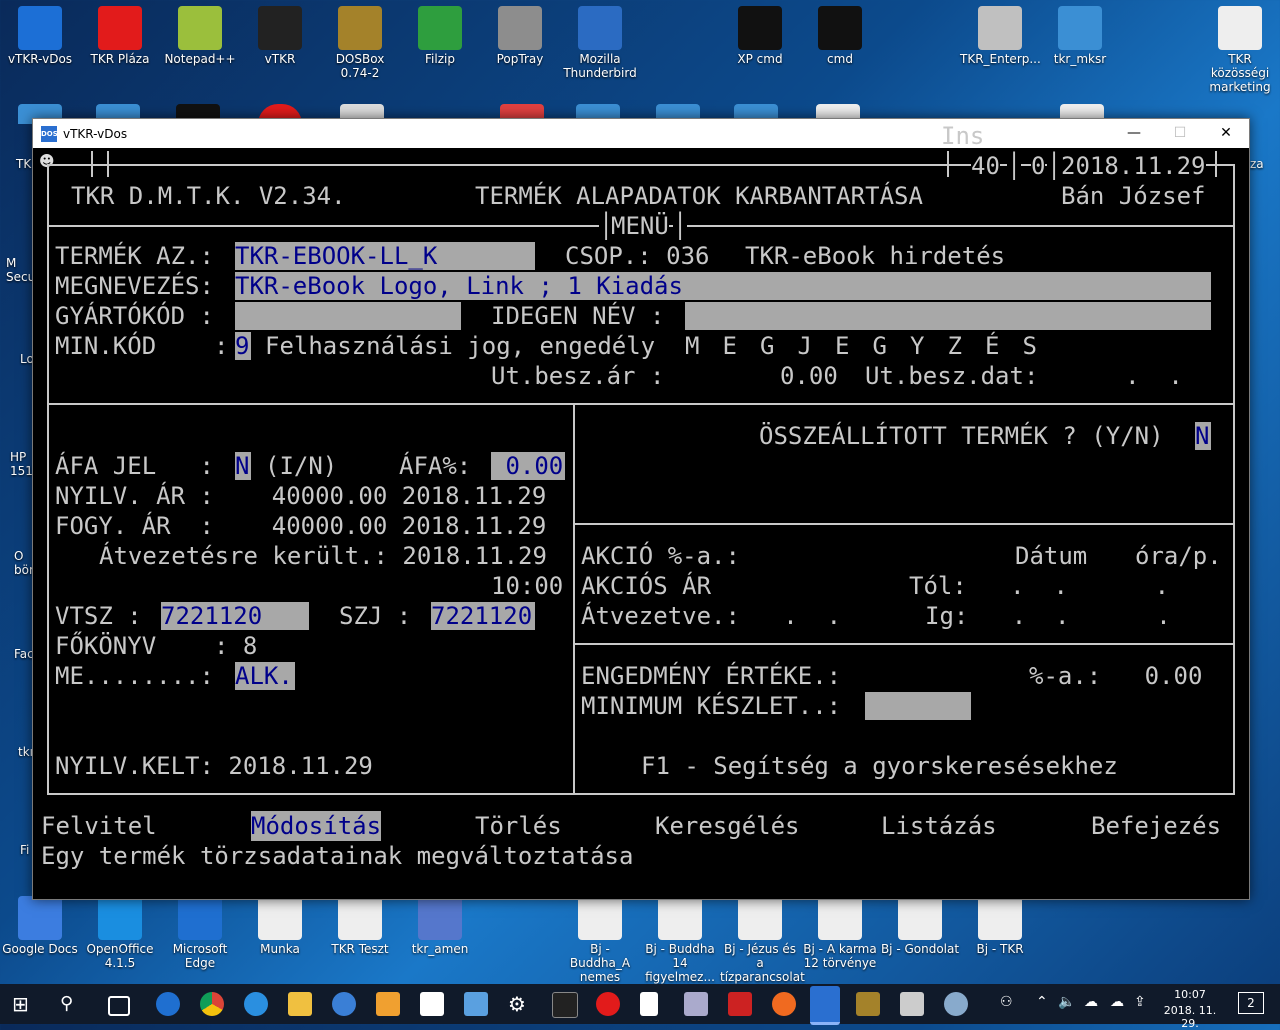 The height and width of the screenshot is (1030, 1280). What do you see at coordinates (24, 464) in the screenshot?
I see `left-partial-label: HP 151(` at bounding box center [24, 464].